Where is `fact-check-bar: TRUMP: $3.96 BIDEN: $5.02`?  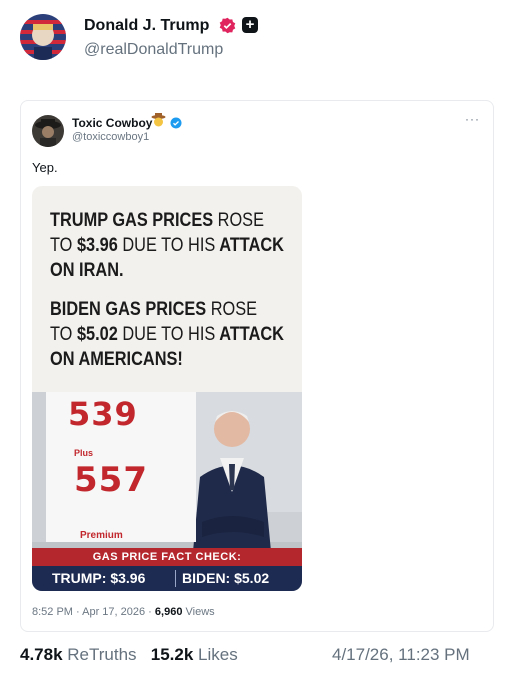 fact-check-bar: TRUMP: $3.96 BIDEN: $5.02 is located at coordinates (167, 578).